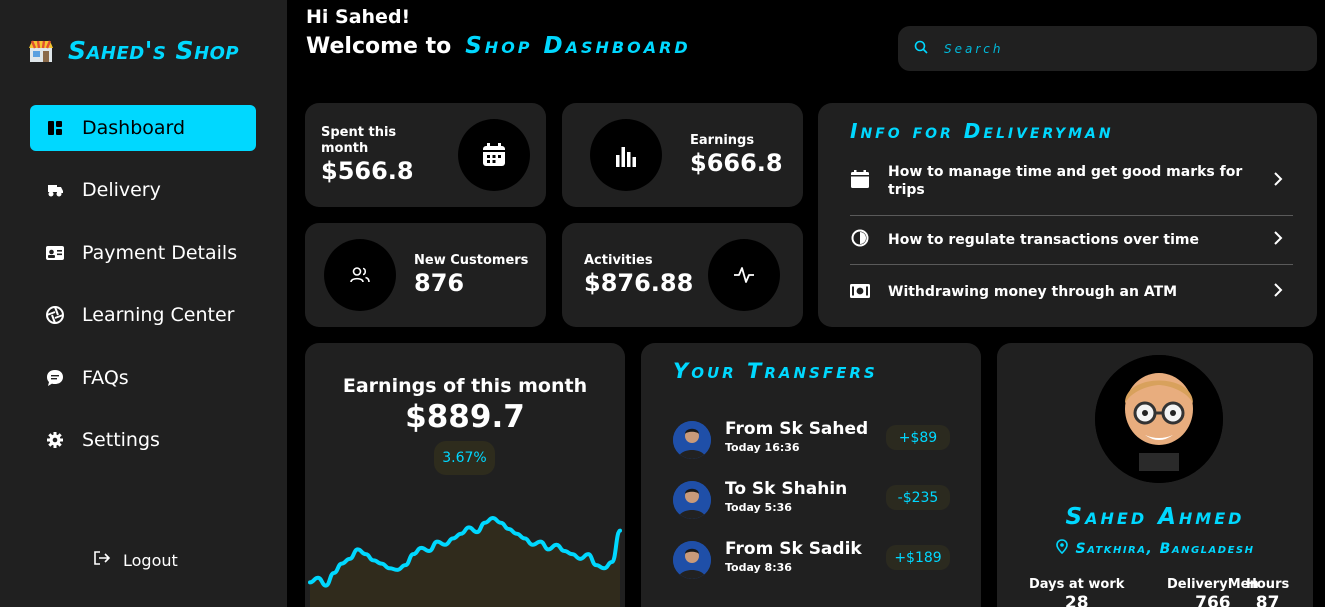 Image resolution: width=1325 pixels, height=607 pixels. Describe the element at coordinates (860, 240) in the screenshot. I see `clock-icon` at that location.